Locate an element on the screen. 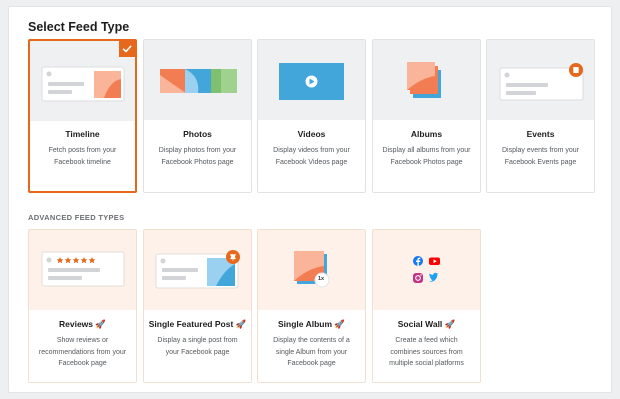 The image size is (620, 399). feed-card-title-text: Single Featured Post is located at coordinates (191, 324).